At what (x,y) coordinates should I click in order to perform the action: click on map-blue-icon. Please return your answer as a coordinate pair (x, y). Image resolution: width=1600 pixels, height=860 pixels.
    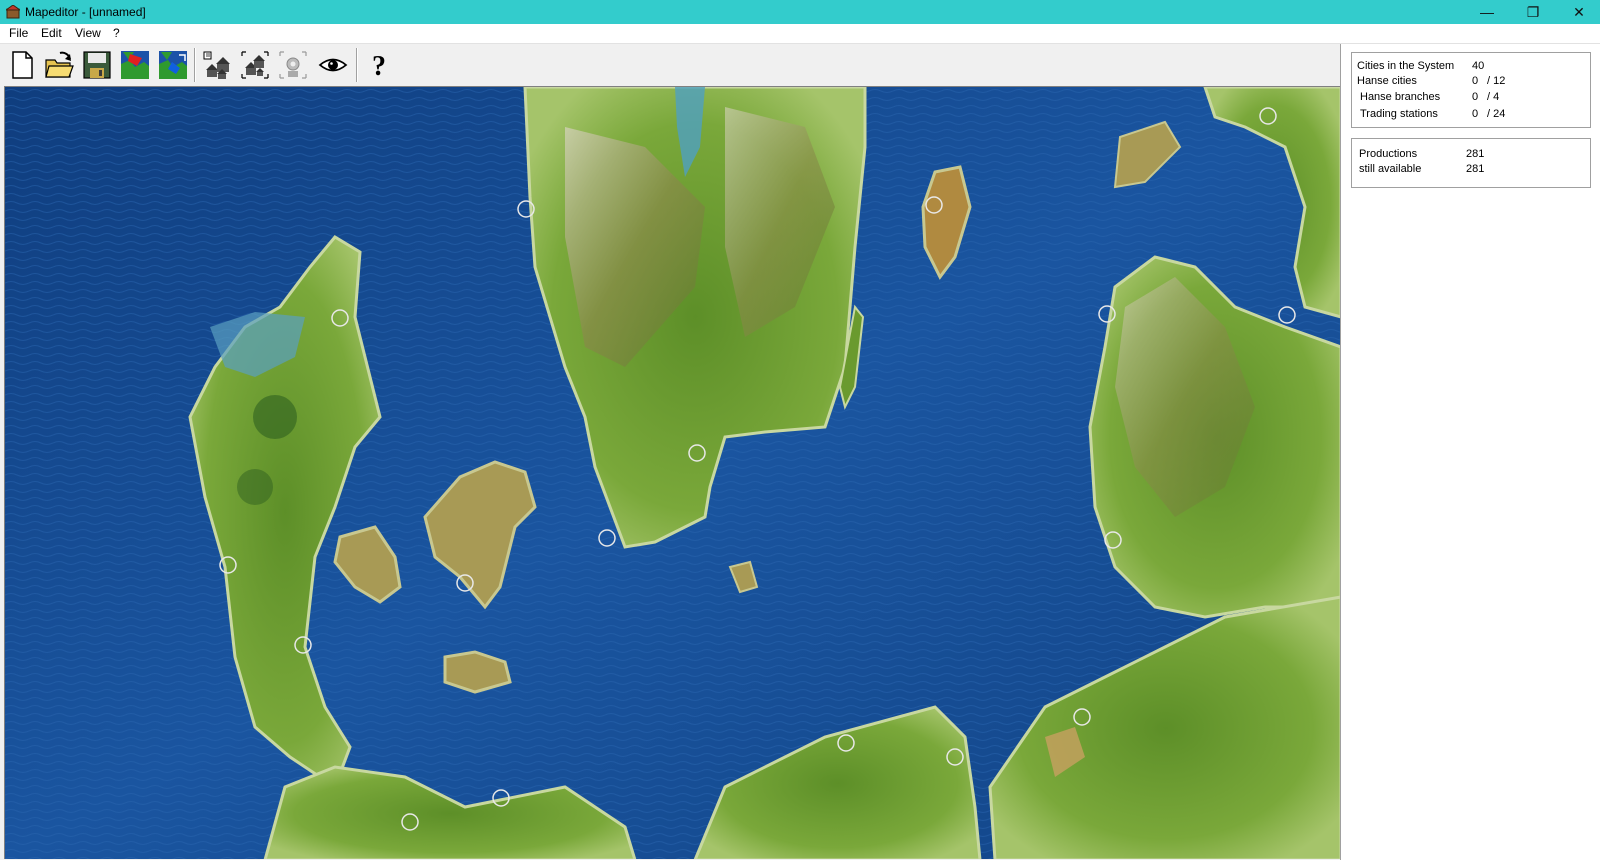
    Looking at the image, I should click on (172, 65).